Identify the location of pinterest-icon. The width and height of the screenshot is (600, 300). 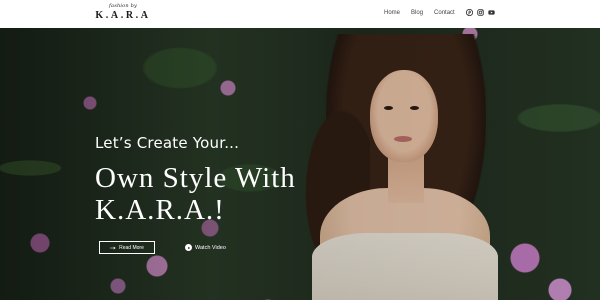
(469, 12).